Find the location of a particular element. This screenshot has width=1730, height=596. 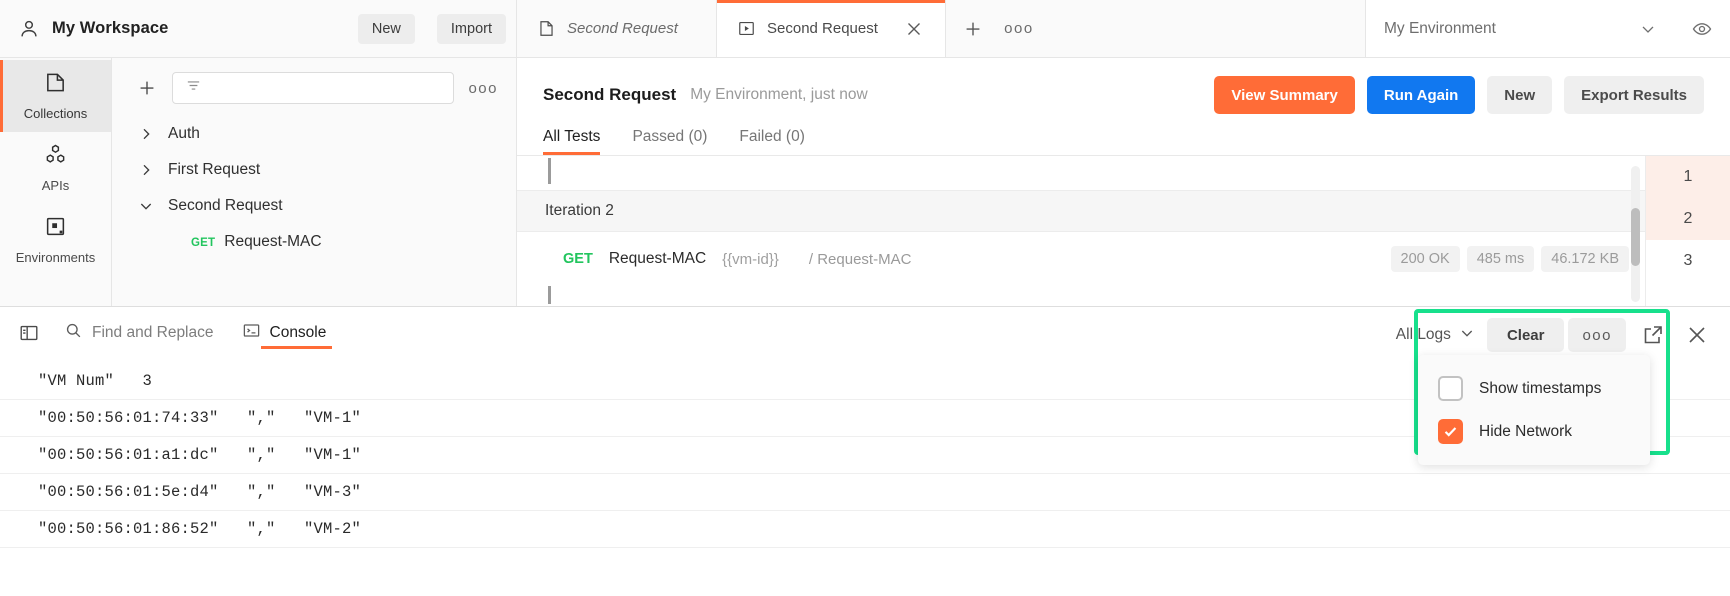

results-tabstrip: All Tests Passed (0) Failed (0) is located at coordinates (1123, 134).